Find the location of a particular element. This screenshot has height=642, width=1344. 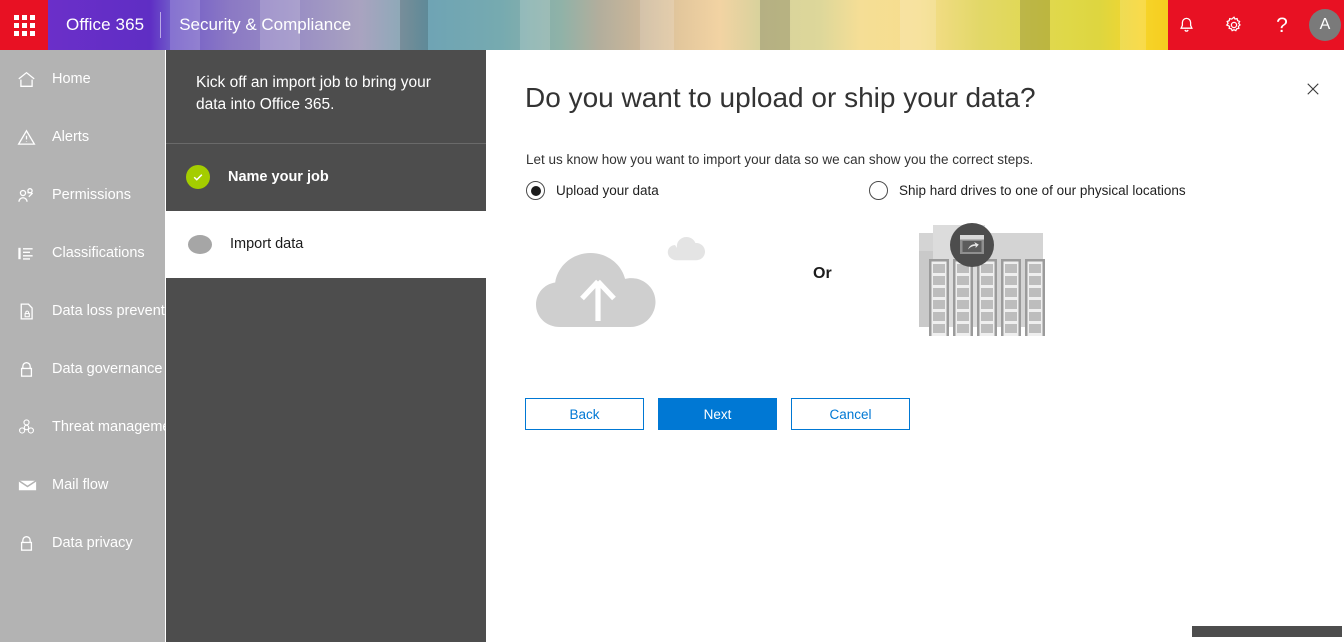

suite-bar-actions: ? A is located at coordinates (1253, 25).